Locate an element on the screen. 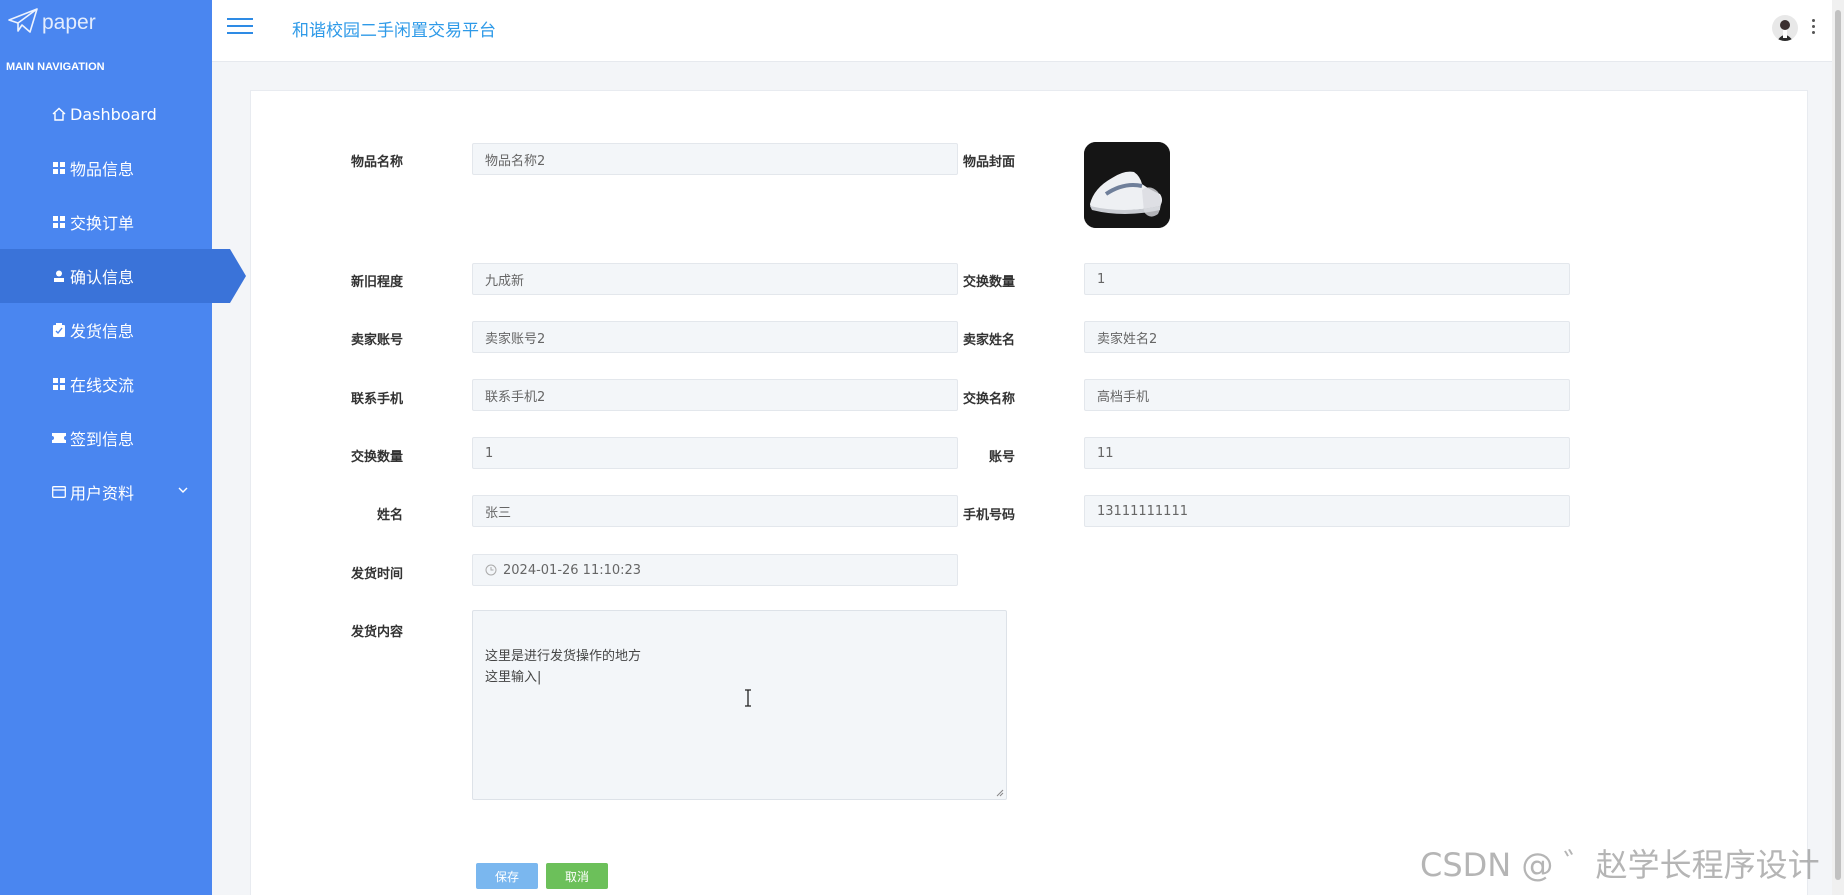  scrollbar-thumb is located at coordinates (1838, 445).